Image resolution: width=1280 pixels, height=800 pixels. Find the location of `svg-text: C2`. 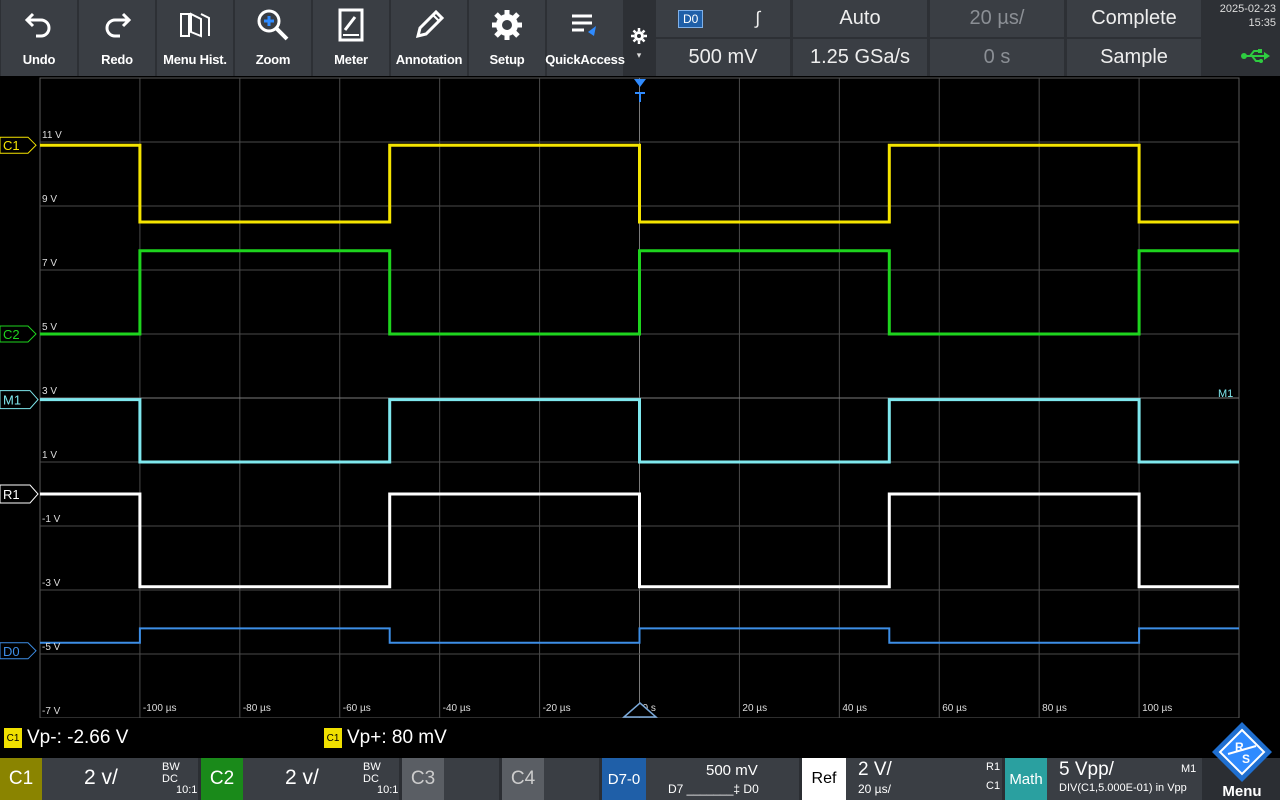

svg-text: C2 is located at coordinates (11, 334).